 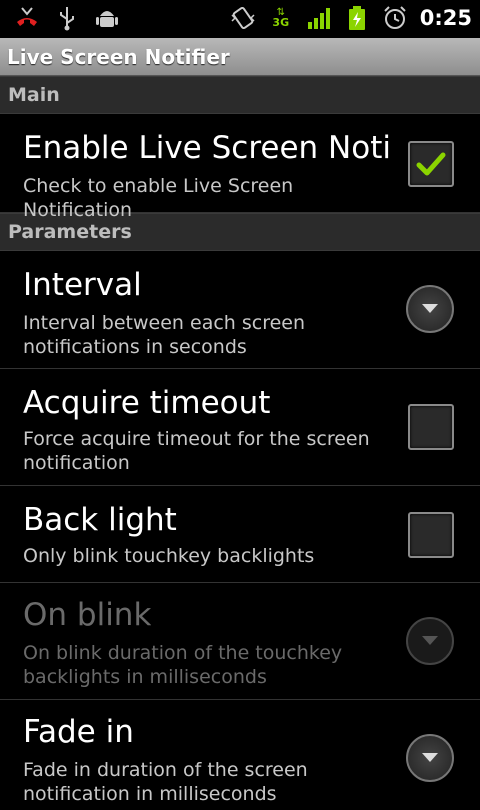 I want to click on pref-title: Back light, so click(x=100, y=520).